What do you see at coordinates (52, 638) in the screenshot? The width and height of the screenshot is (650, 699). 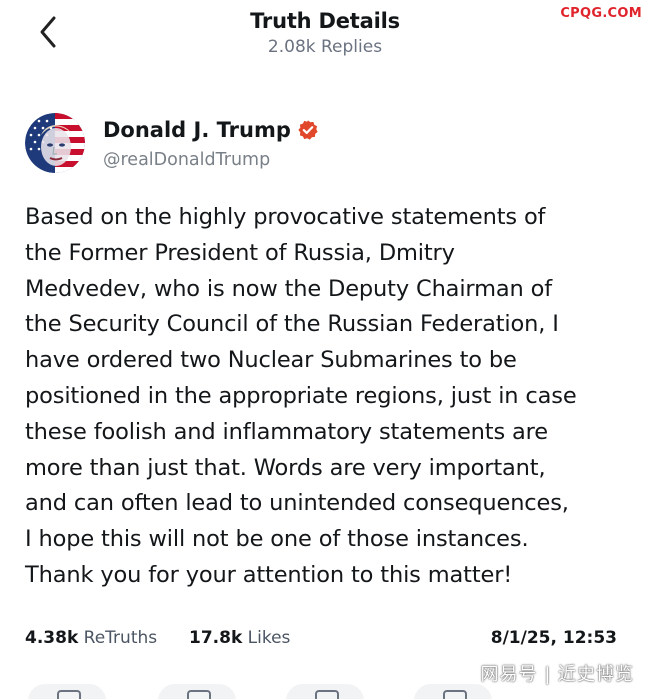 I see `retruths-count: 4.38k` at bounding box center [52, 638].